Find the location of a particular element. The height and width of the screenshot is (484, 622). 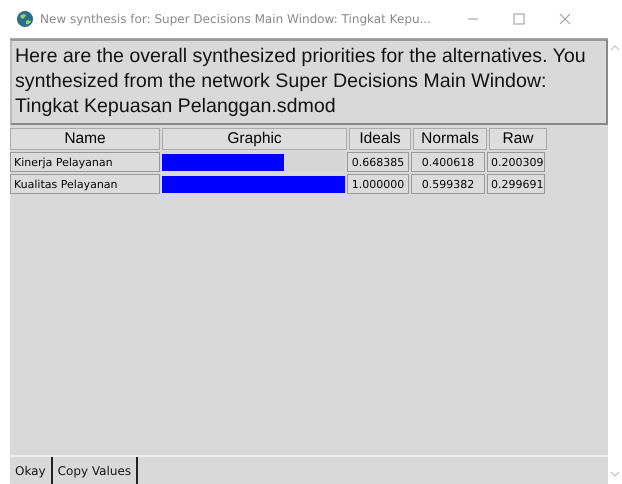

table-cell: Kinerja Pelayanan is located at coordinates (85, 162).